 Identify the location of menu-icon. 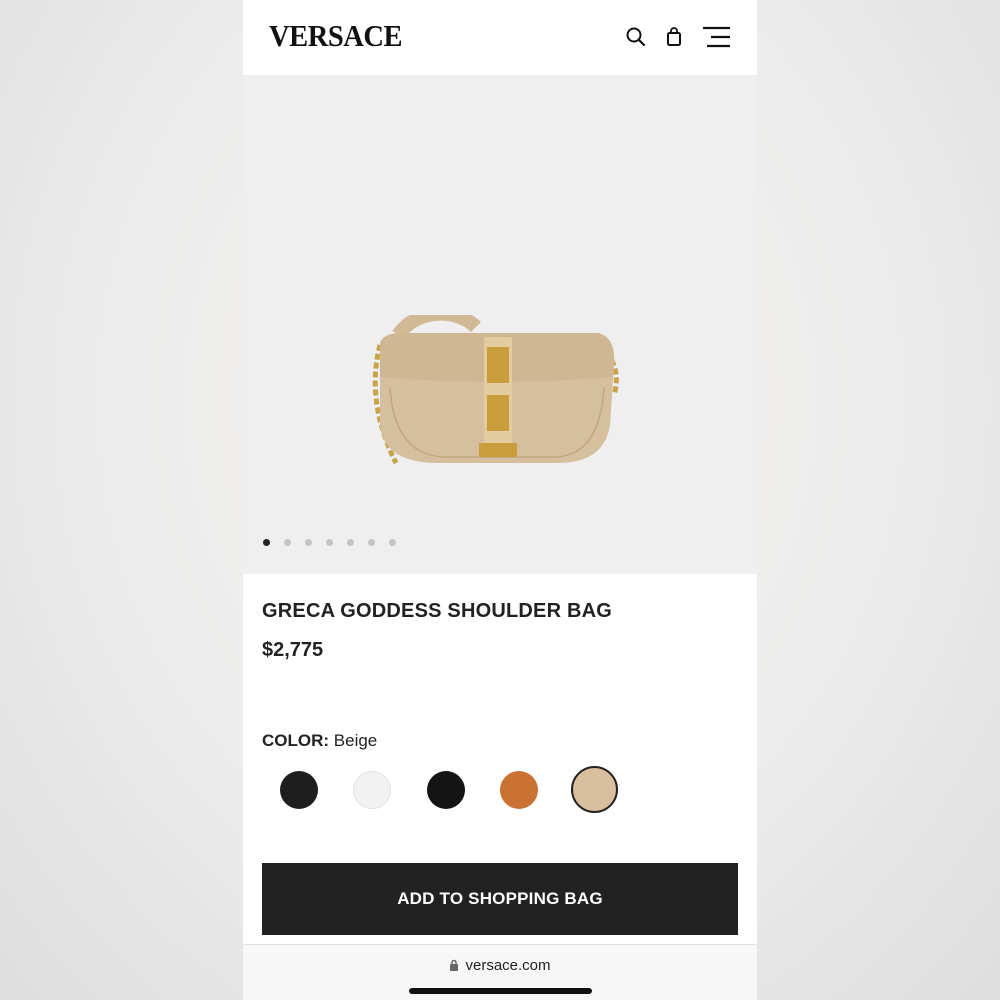
(717, 37).